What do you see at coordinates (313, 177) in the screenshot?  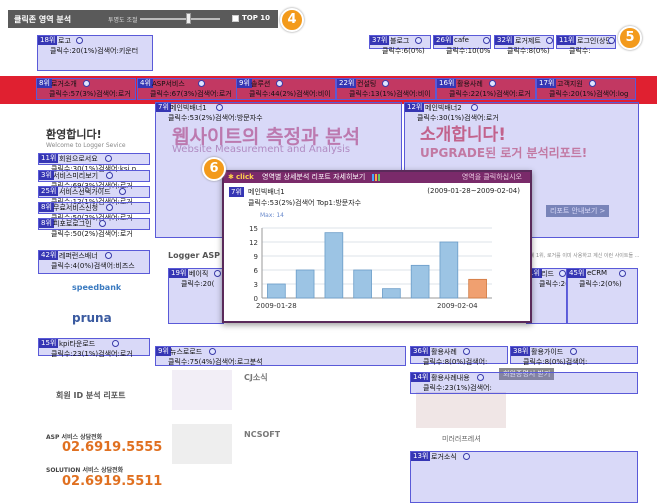 I see `popup-bar-title: 영역별 상세분석 리포트 자세히보기` at bounding box center [313, 177].